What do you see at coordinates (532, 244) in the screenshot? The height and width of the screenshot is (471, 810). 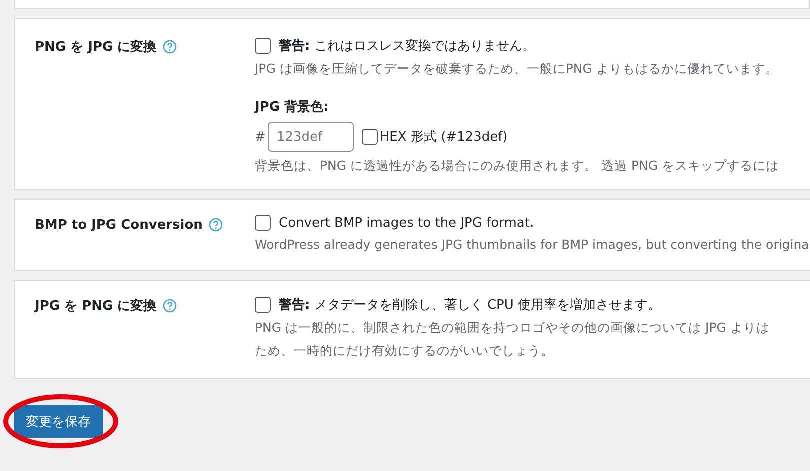 I see `description-text: WordPress already generates JPG thumbnails for BMP images, but converting the original` at bounding box center [532, 244].